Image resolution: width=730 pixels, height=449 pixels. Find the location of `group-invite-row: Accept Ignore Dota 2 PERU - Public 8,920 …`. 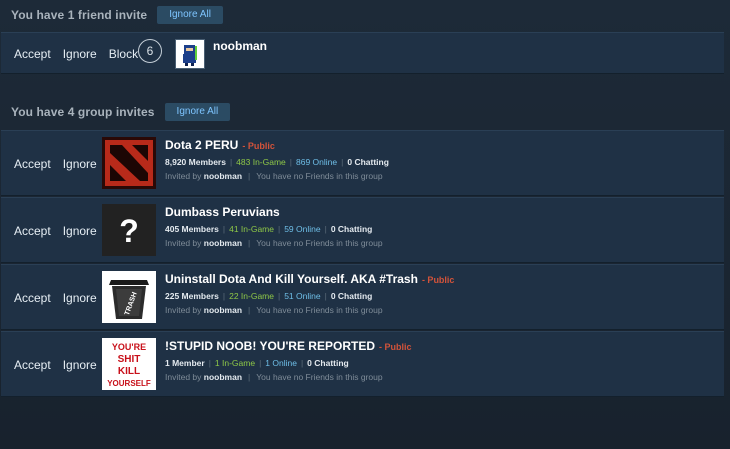

group-invite-row: Accept Ignore Dota 2 PERU - Public 8,920 … is located at coordinates (362, 163).